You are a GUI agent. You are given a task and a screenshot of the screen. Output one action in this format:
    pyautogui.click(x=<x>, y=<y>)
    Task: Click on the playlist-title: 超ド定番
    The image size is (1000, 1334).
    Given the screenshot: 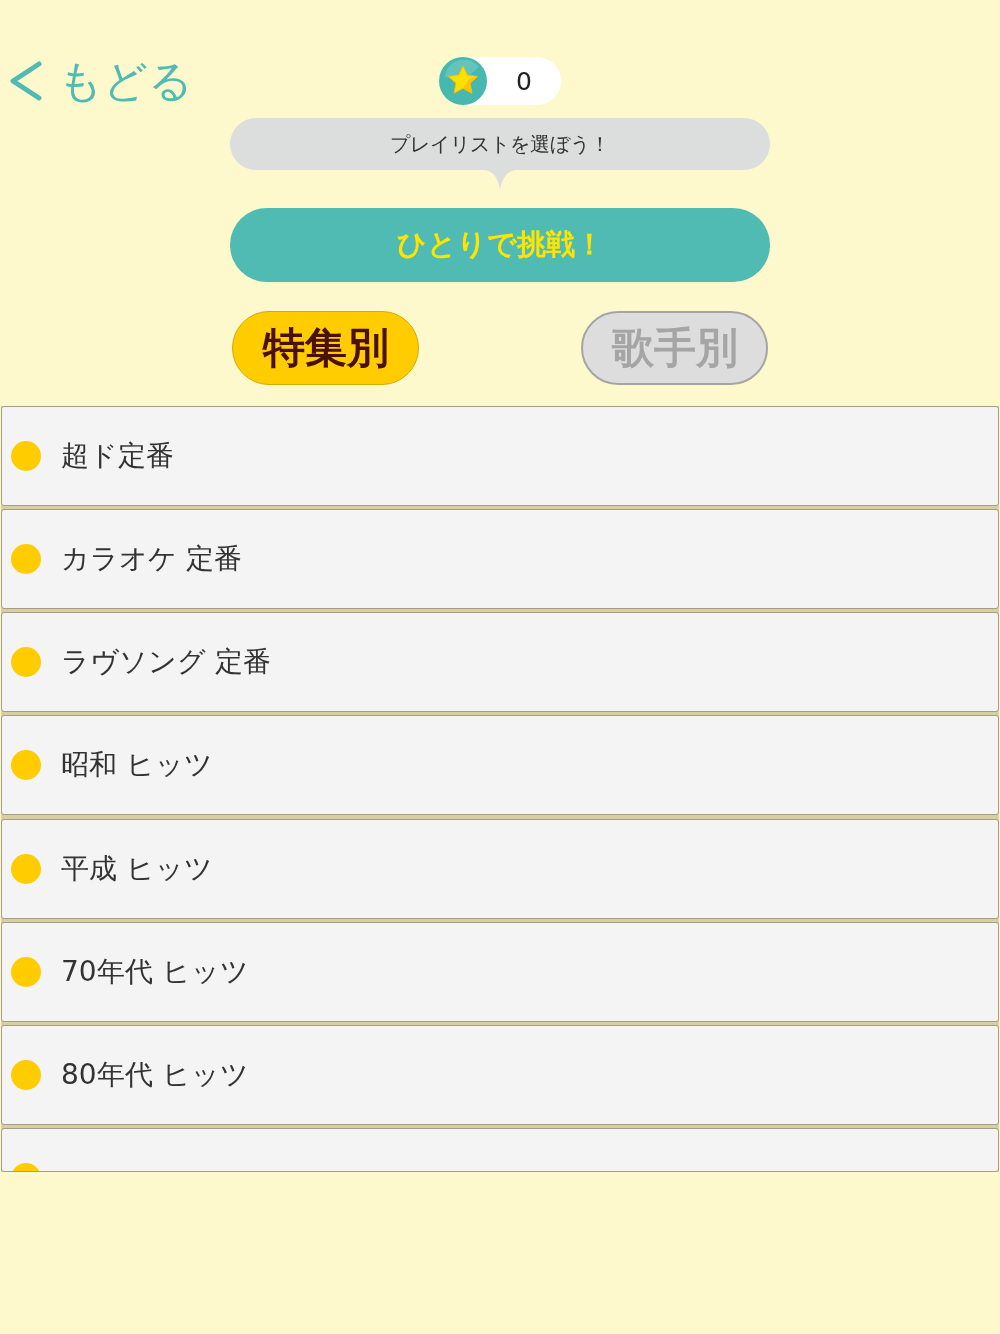 What is the action you would take?
    pyautogui.click(x=117, y=456)
    